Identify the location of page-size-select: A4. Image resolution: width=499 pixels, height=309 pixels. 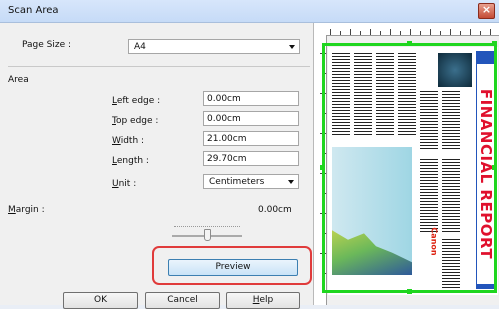
(214, 46).